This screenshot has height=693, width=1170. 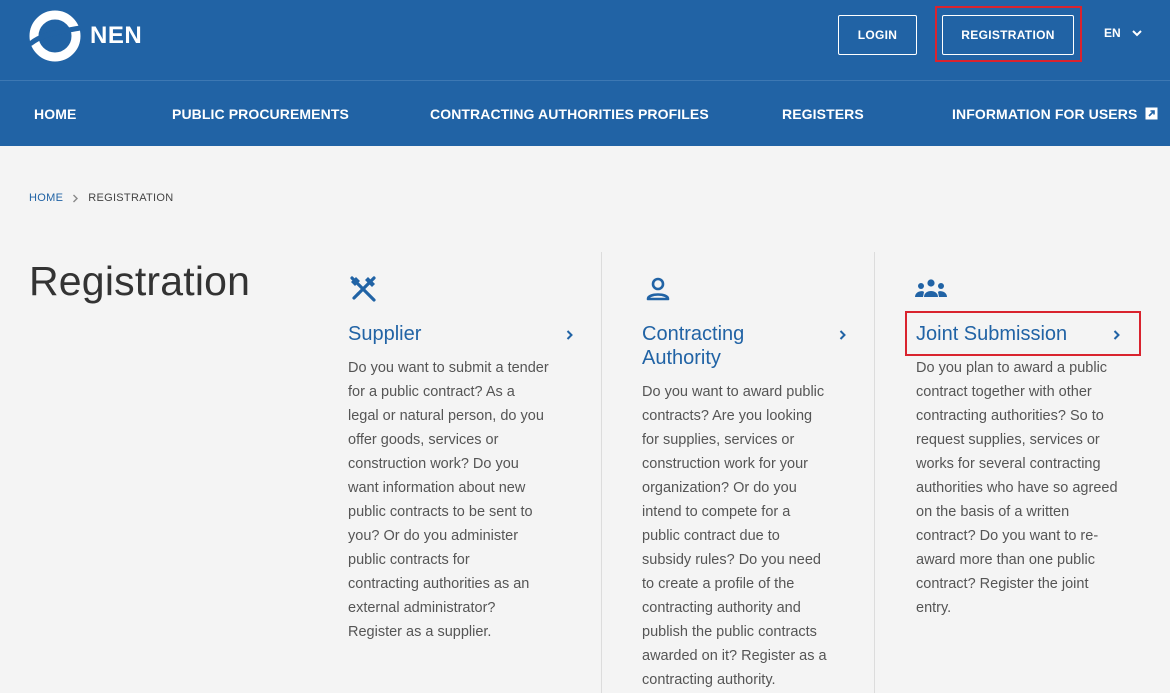 I want to click on description-line: subsidy rules? Do you need, so click(x=731, y=560).